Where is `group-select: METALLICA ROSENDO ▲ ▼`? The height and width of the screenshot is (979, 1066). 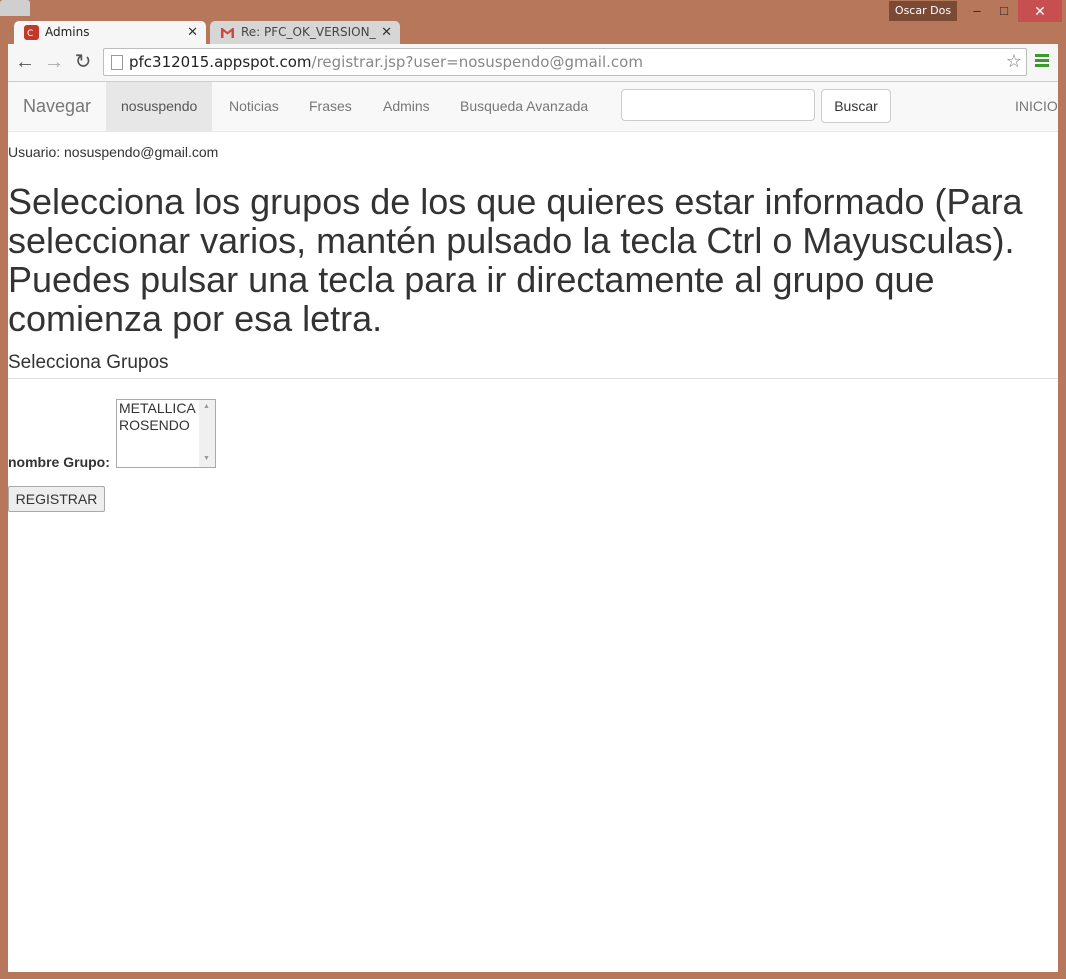 group-select: METALLICA ROSENDO ▲ ▼ is located at coordinates (166, 433).